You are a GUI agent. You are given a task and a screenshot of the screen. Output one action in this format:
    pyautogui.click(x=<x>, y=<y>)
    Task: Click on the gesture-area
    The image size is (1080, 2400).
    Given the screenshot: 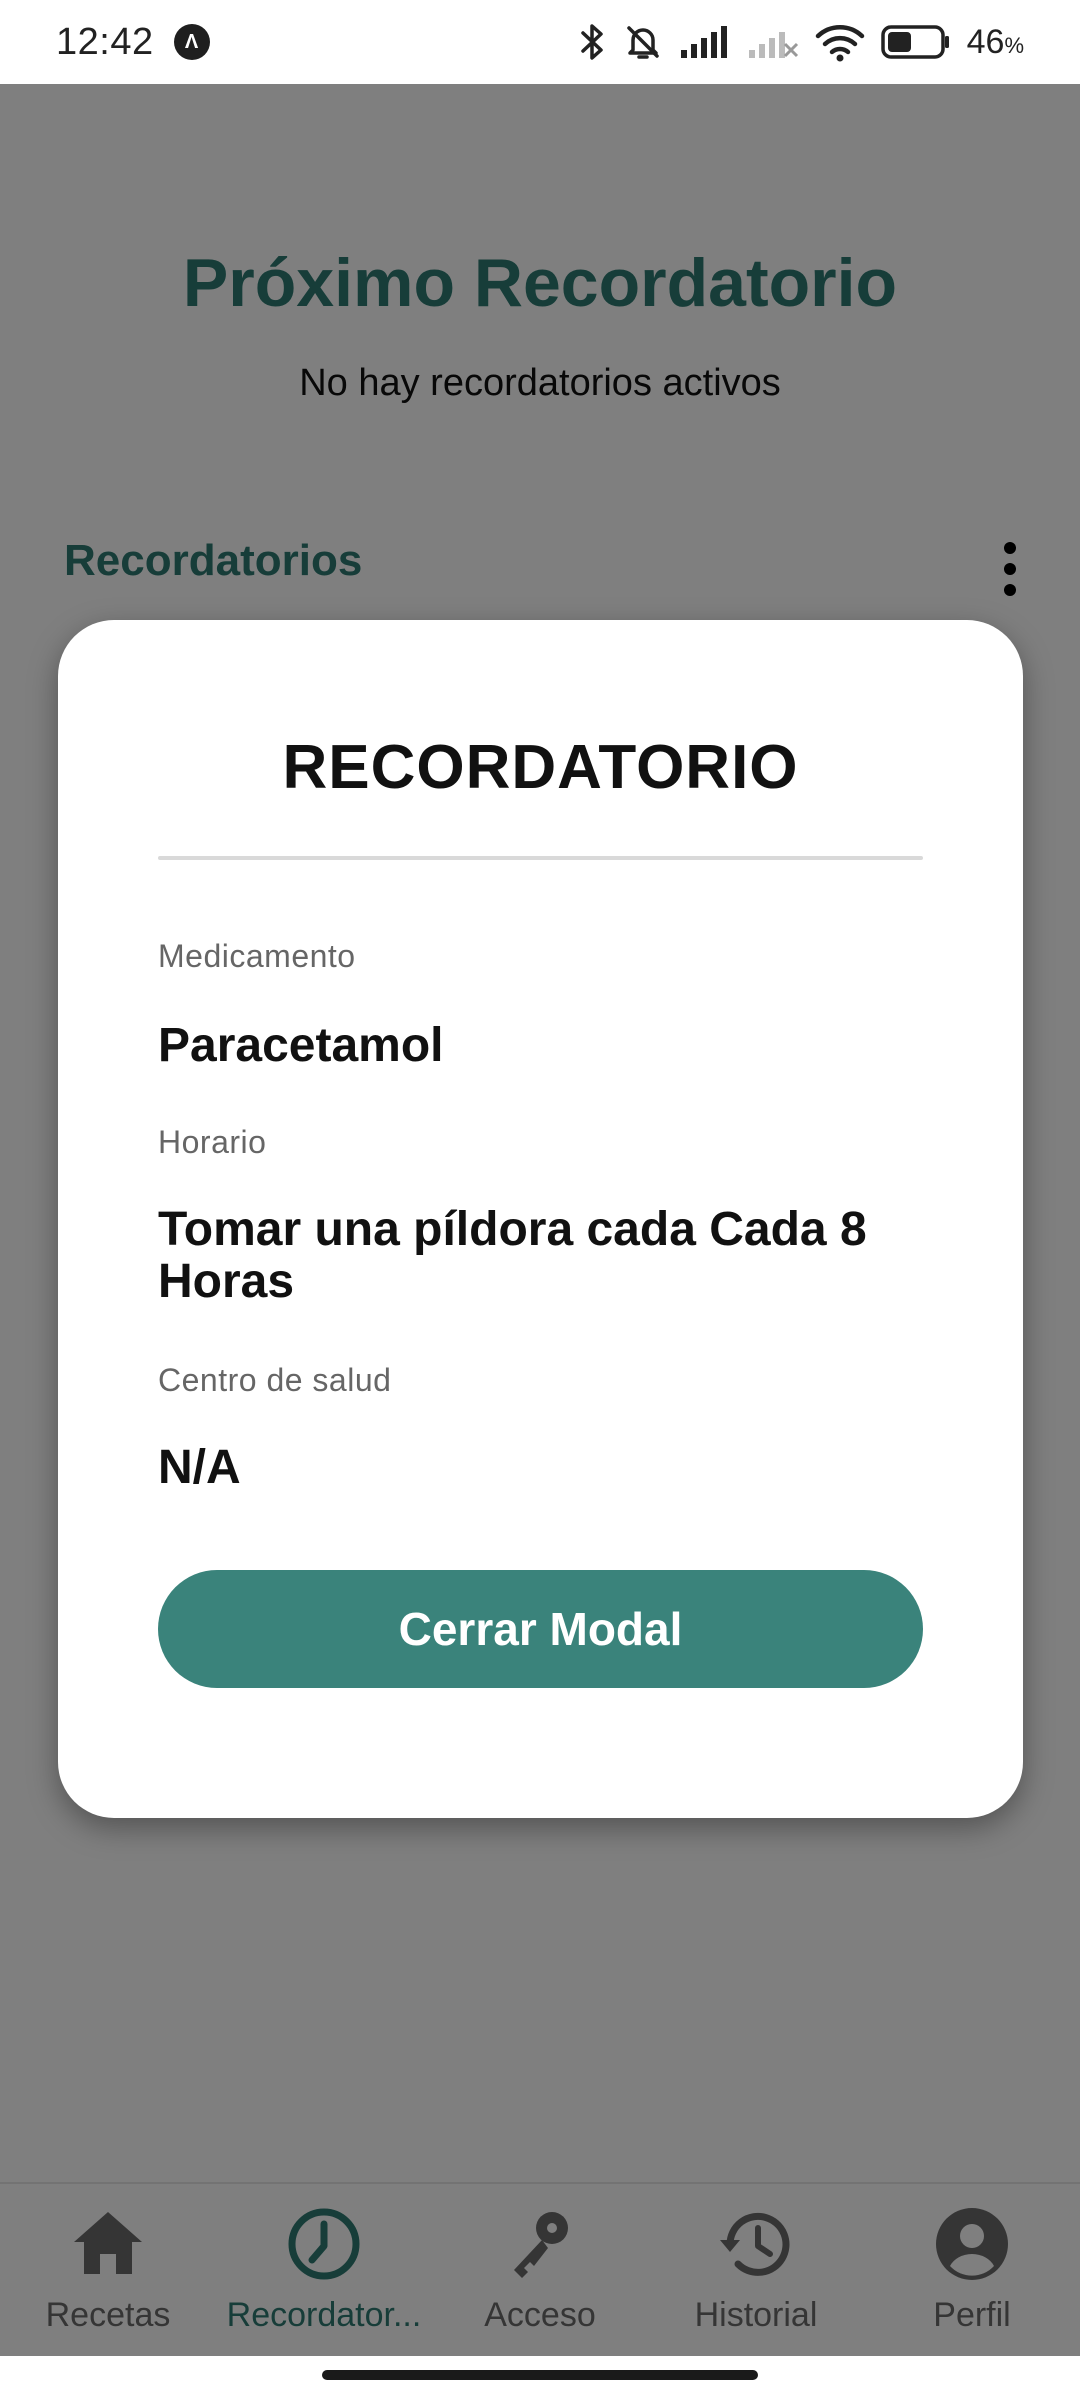 What is the action you would take?
    pyautogui.click(x=540, y=2378)
    